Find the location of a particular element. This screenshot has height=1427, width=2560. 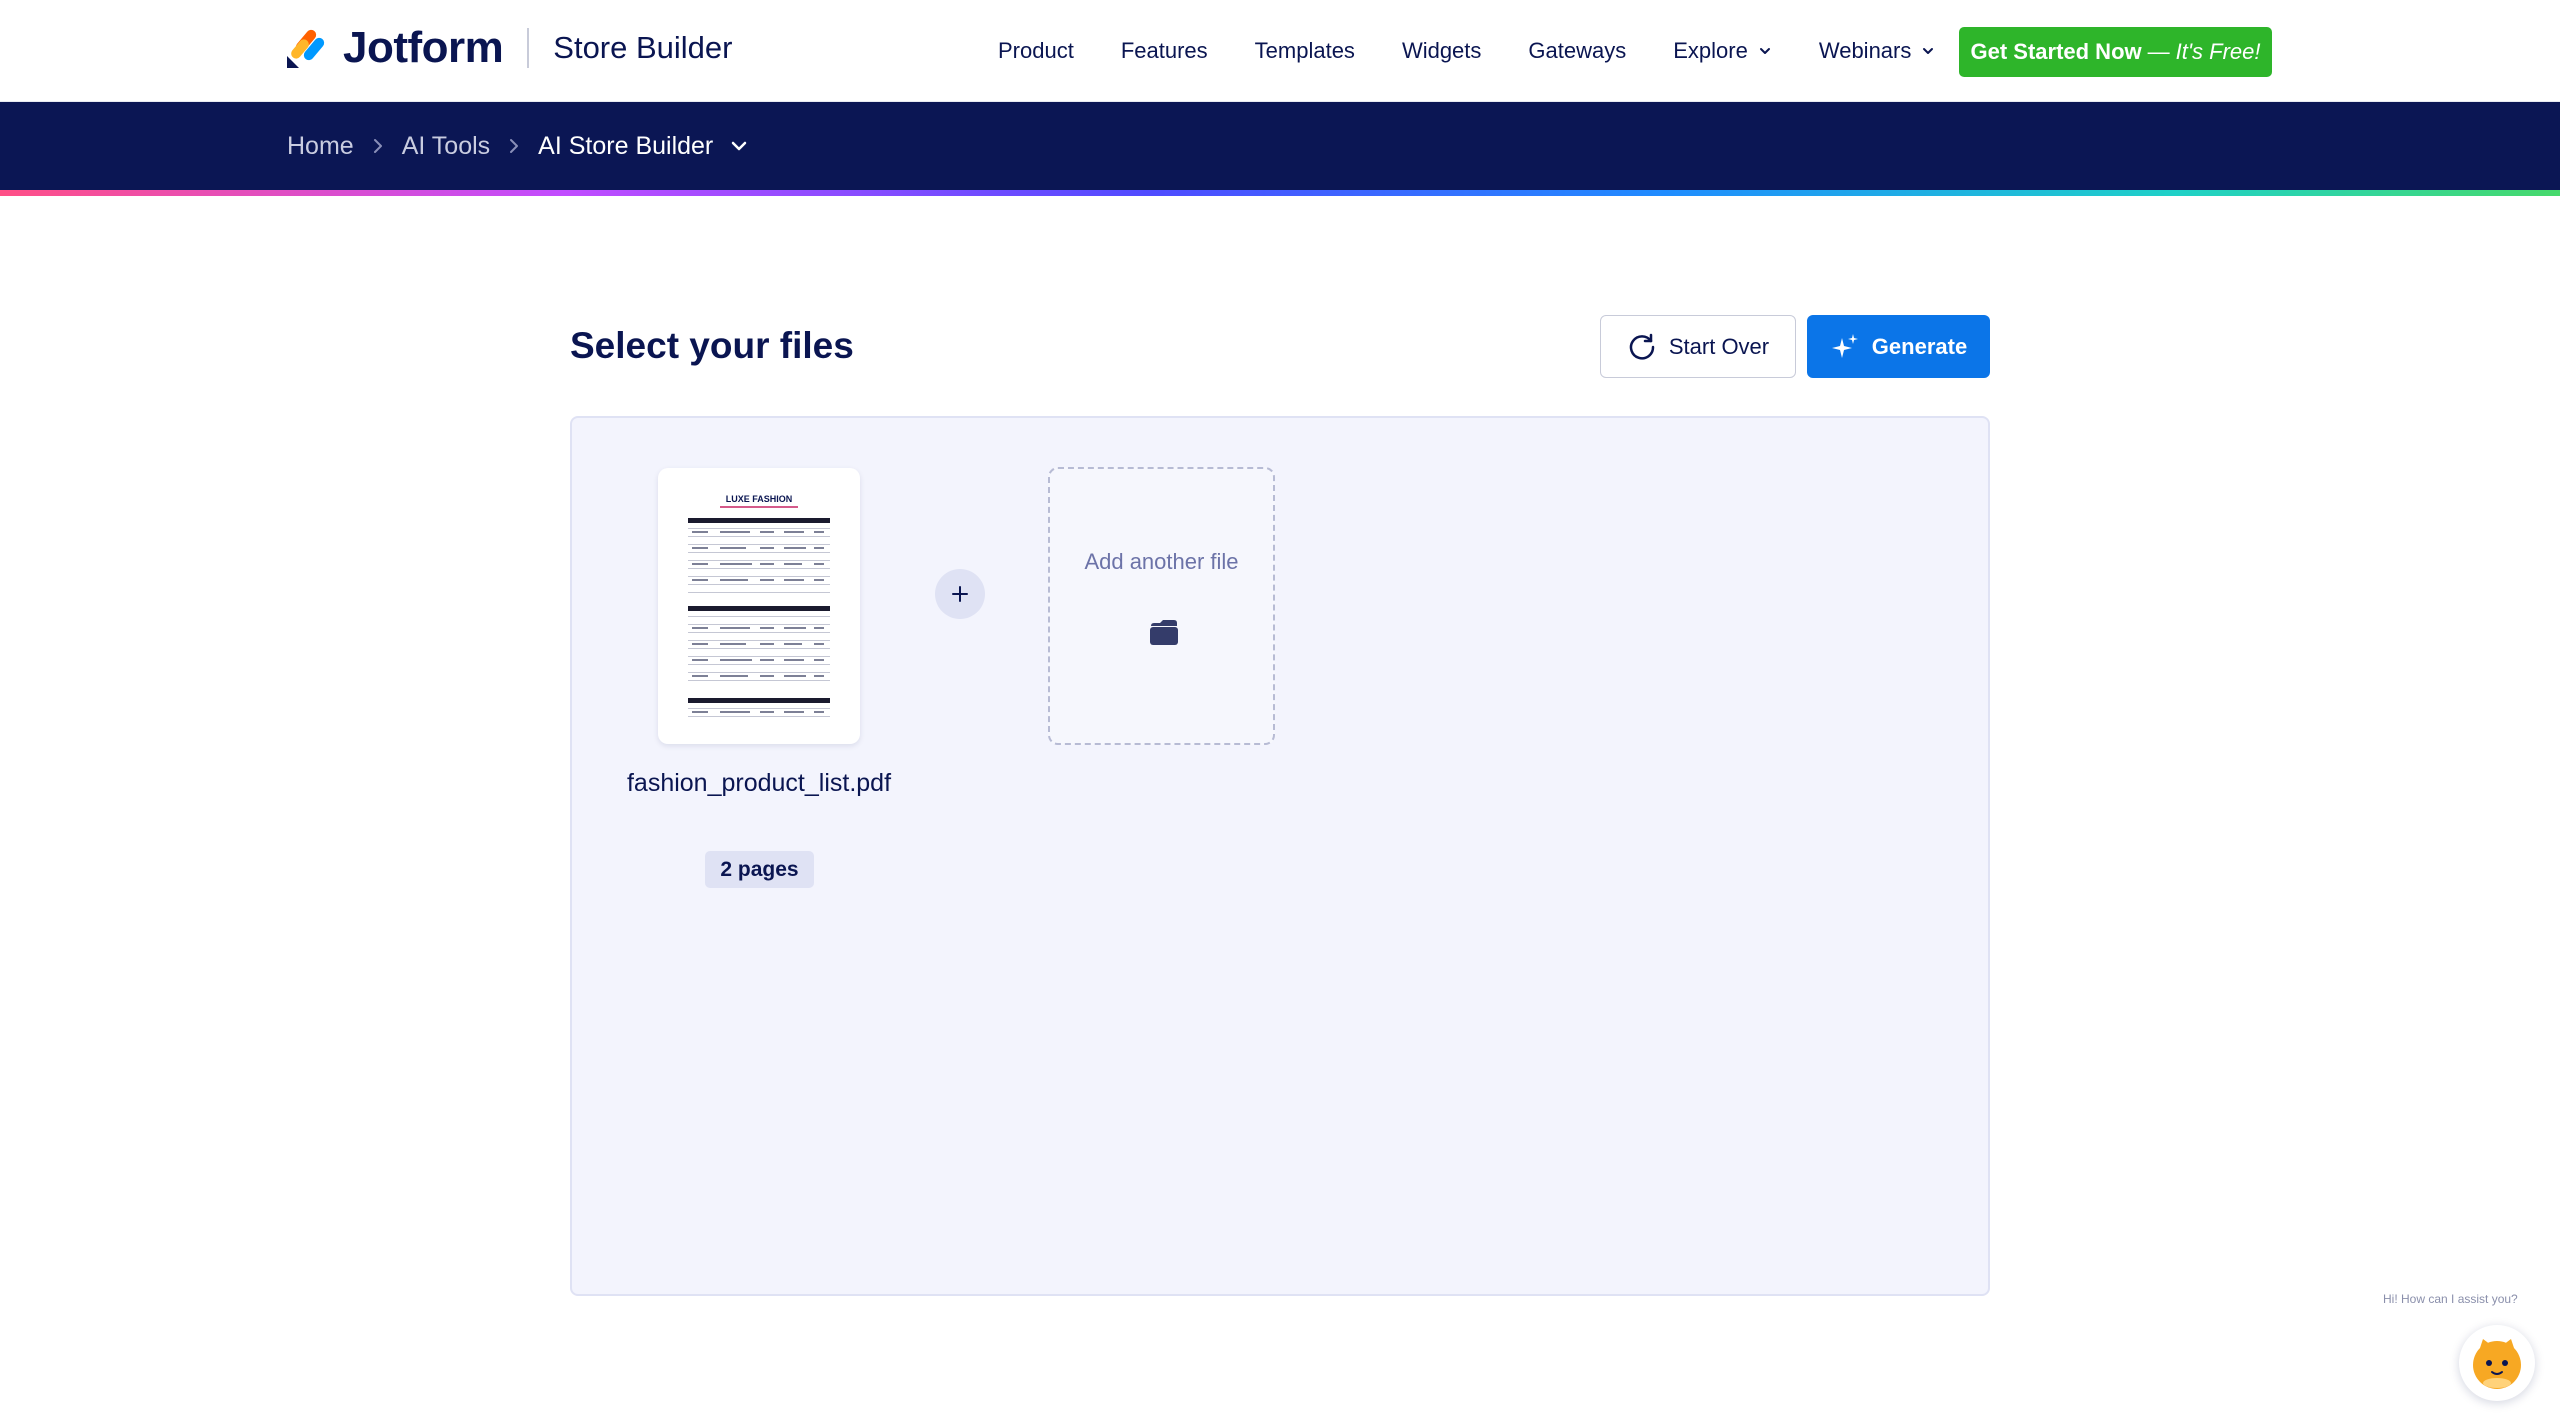

pdf-thumbnail: LUXE FASHION is located at coordinates (759, 606).